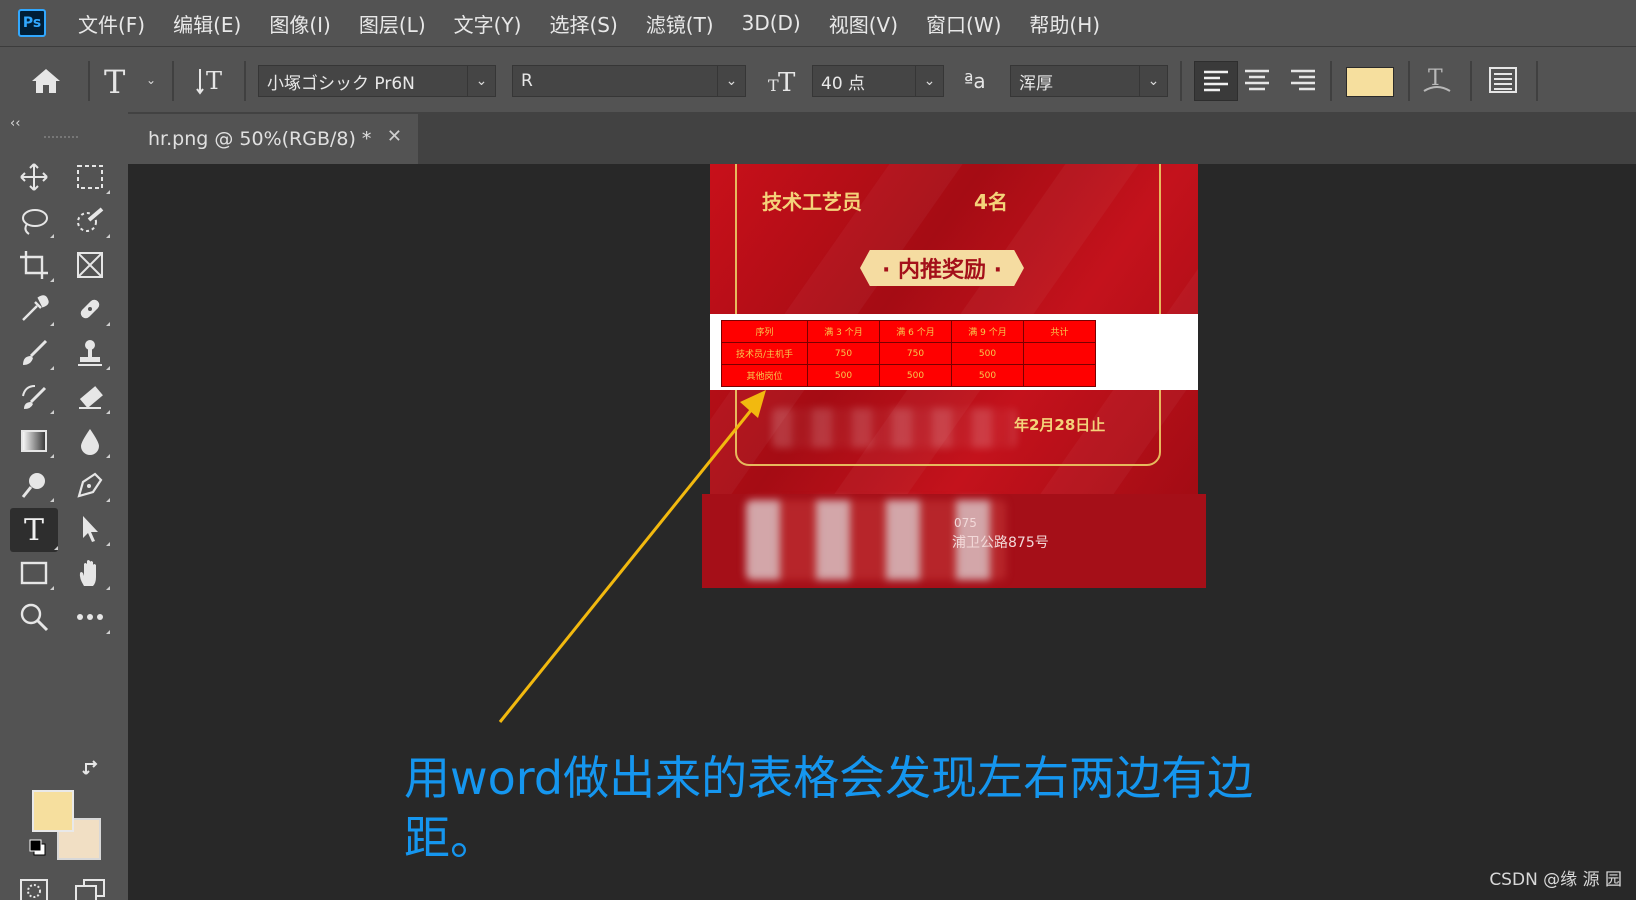 This screenshot has width=1636, height=900. Describe the element at coordinates (1089, 81) in the screenshot. I see `antialias-select: 浑厚 ⌄` at that location.